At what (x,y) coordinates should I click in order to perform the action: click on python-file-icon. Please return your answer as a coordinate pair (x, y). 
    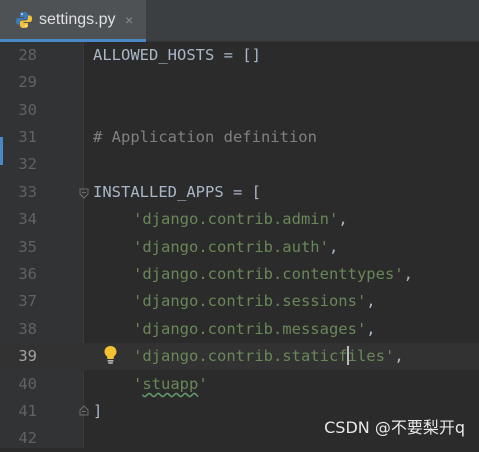
    Looking at the image, I should click on (24, 20).